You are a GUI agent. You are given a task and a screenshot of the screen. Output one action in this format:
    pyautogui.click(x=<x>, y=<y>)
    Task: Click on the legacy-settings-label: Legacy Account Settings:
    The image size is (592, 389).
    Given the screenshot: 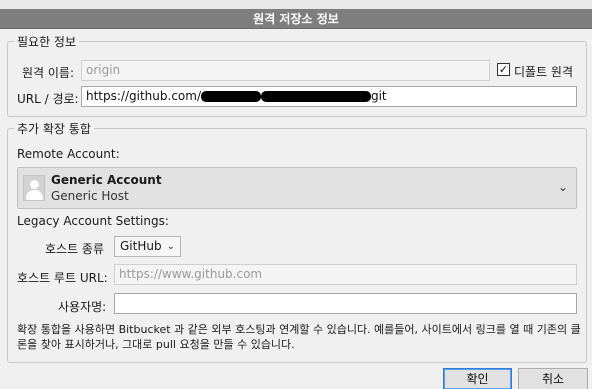 What is the action you would take?
    pyautogui.click(x=93, y=221)
    